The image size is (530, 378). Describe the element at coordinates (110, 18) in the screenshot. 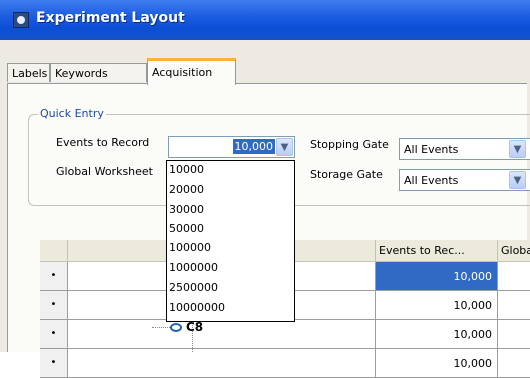

I see `window-title: Experiment Layout` at that location.